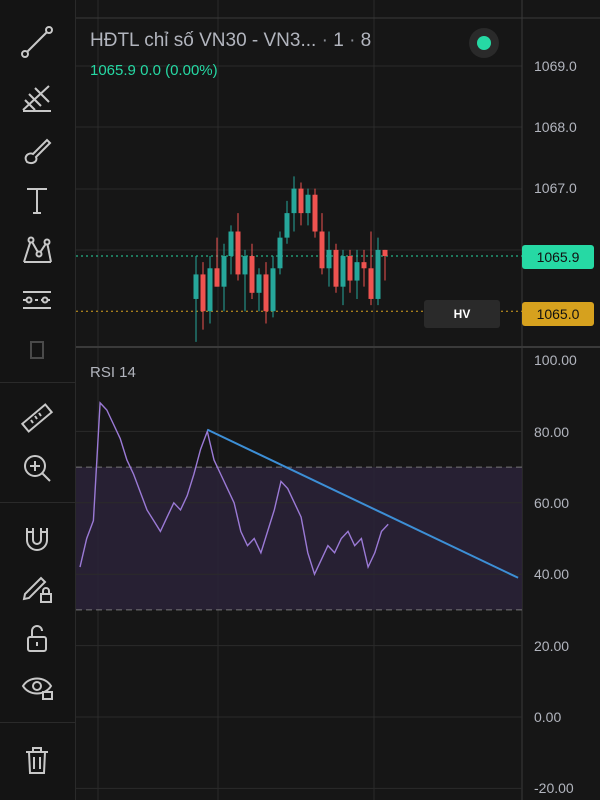 This screenshot has width=600, height=800. Describe the element at coordinates (37, 42) in the screenshot. I see `trend-line-icon` at that location.